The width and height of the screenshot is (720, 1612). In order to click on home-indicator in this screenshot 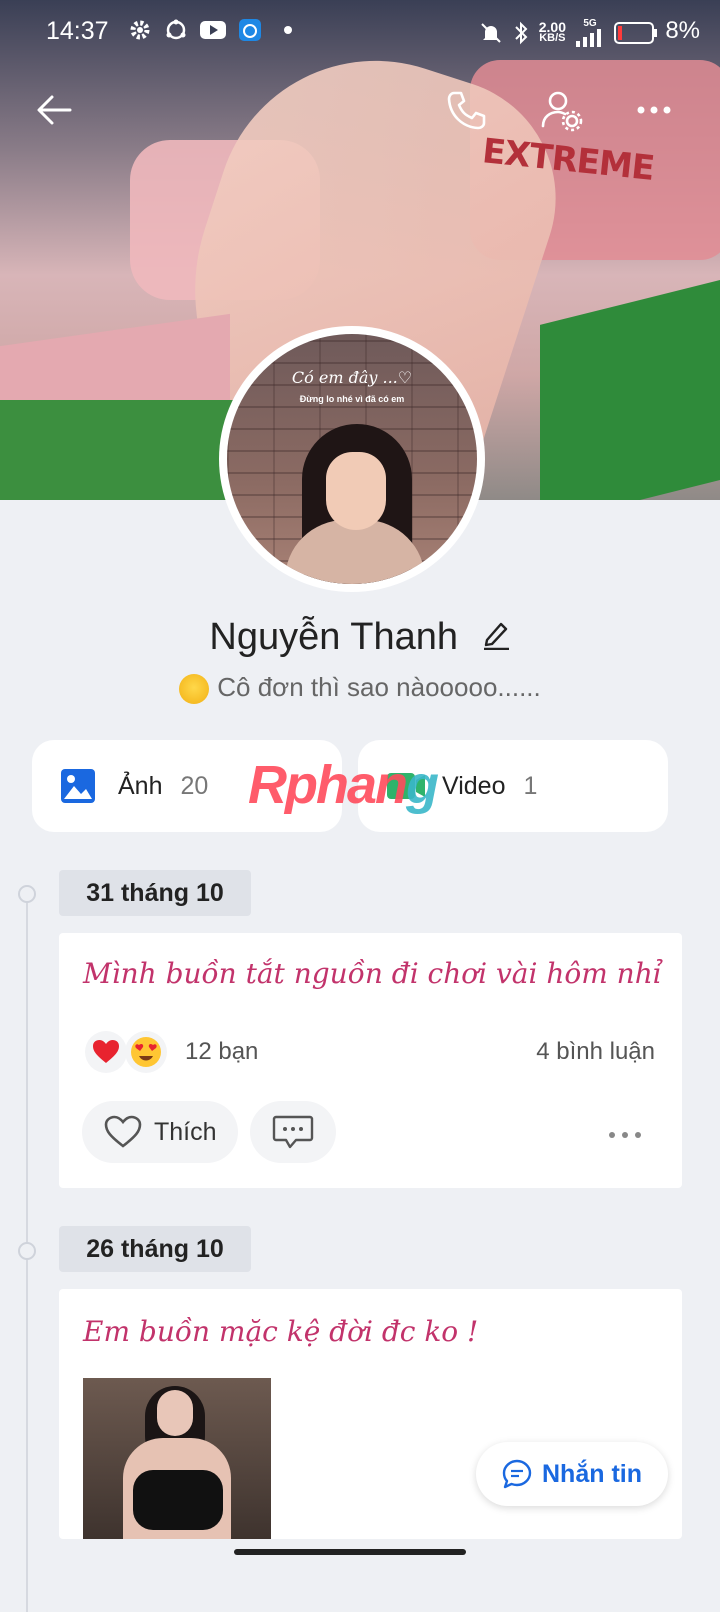, I will do `click(350, 1552)`.